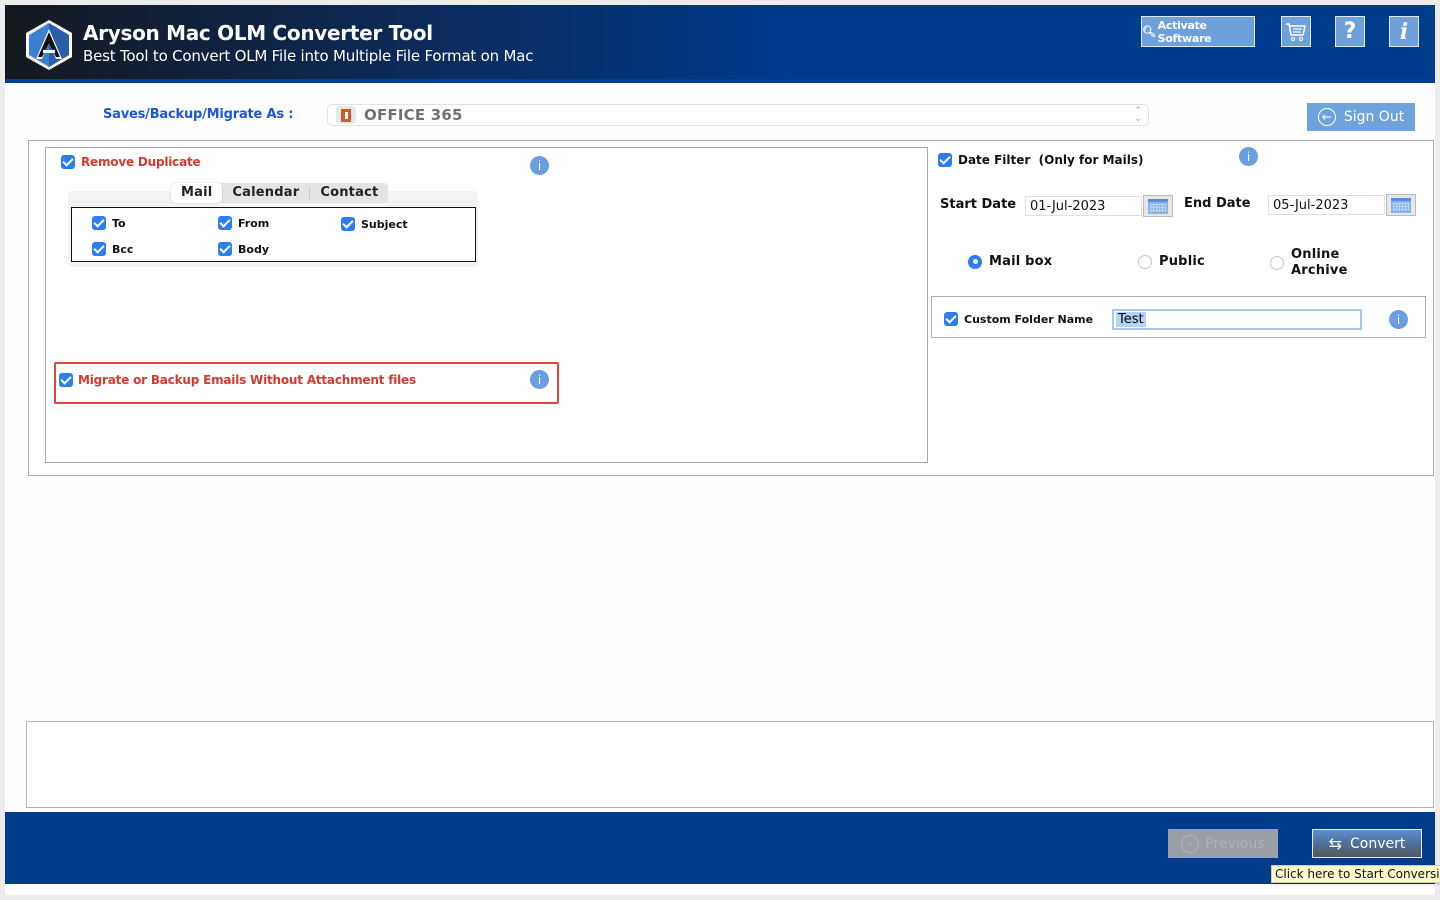 Image resolution: width=1440 pixels, height=900 pixels. I want to click on radio-public: Public, so click(1171, 261).